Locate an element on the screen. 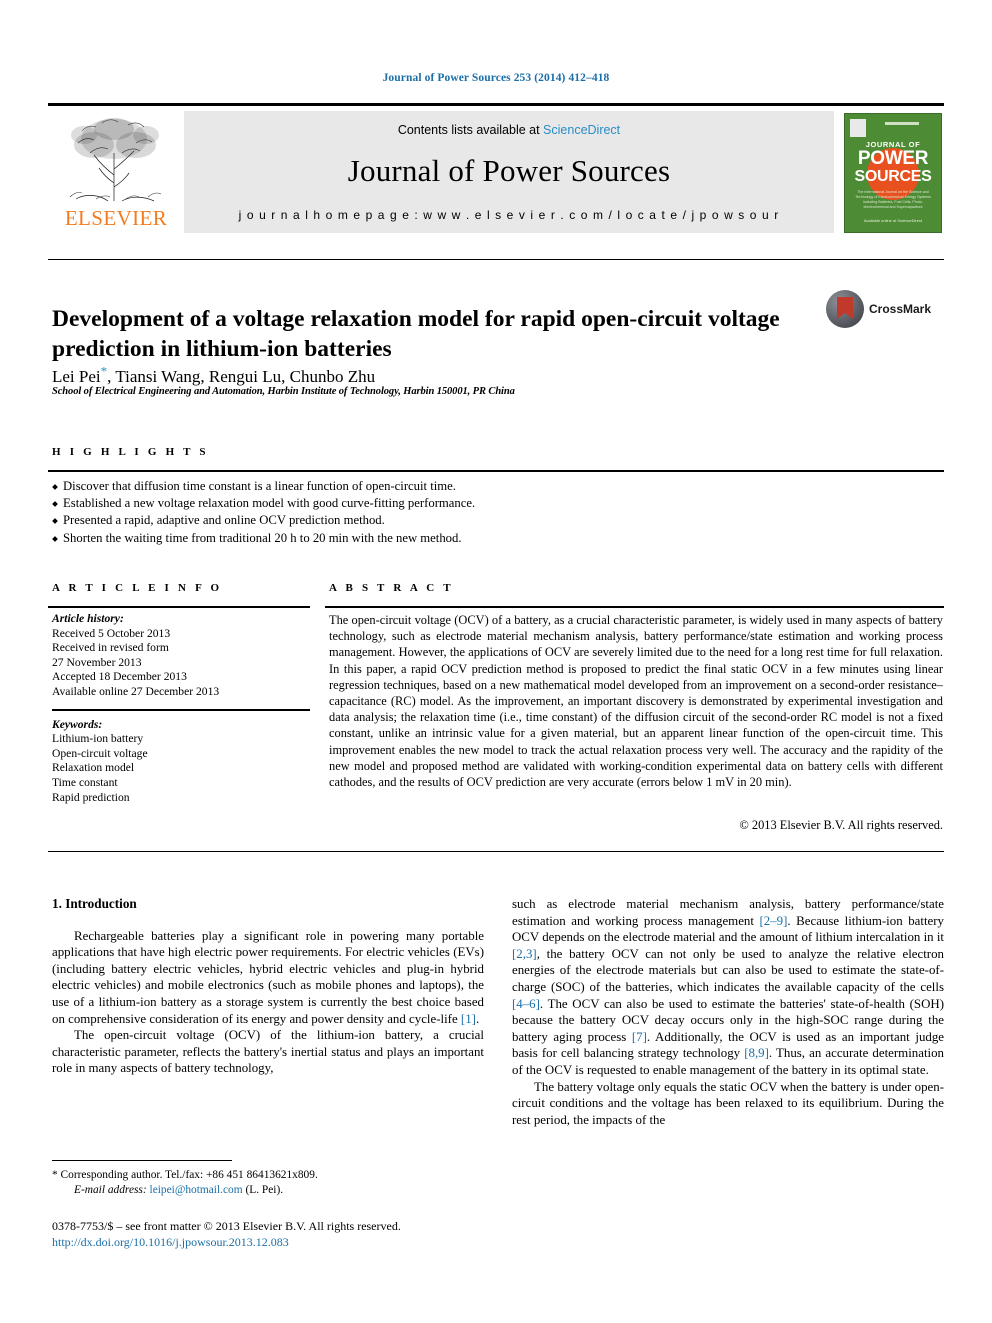  crossmark-label: CrossMark is located at coordinates (900, 309).